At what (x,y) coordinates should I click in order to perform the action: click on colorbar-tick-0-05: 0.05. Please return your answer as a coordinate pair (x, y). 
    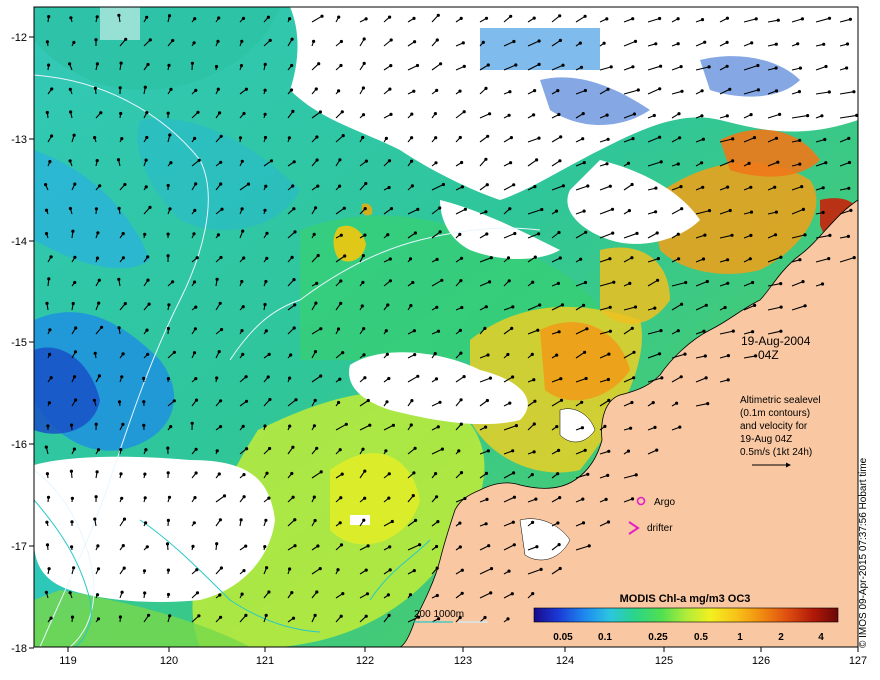
    Looking at the image, I should click on (563, 637).